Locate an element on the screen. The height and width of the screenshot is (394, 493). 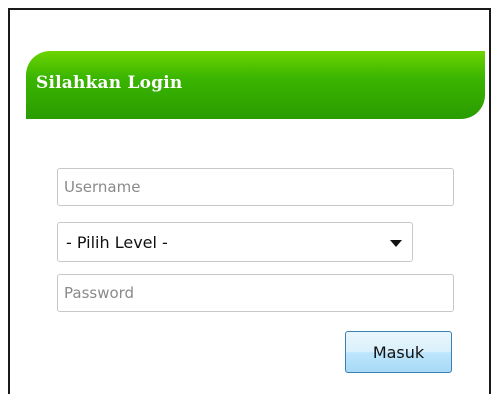
submit-button: Masuk is located at coordinates (398, 352).